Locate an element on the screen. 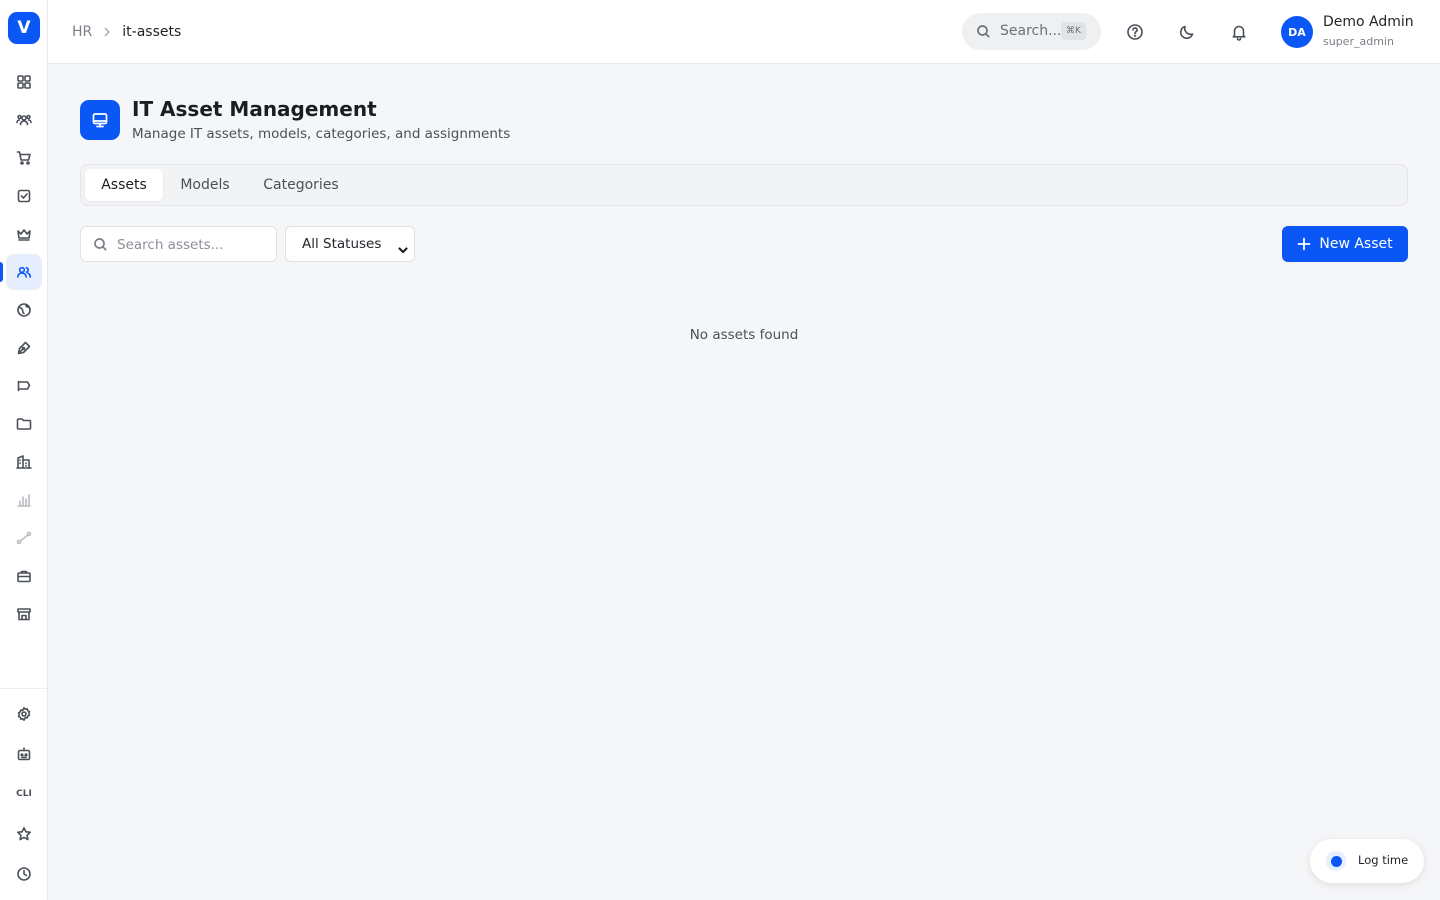 The image size is (1440, 900). page-icon is located at coordinates (100, 120).